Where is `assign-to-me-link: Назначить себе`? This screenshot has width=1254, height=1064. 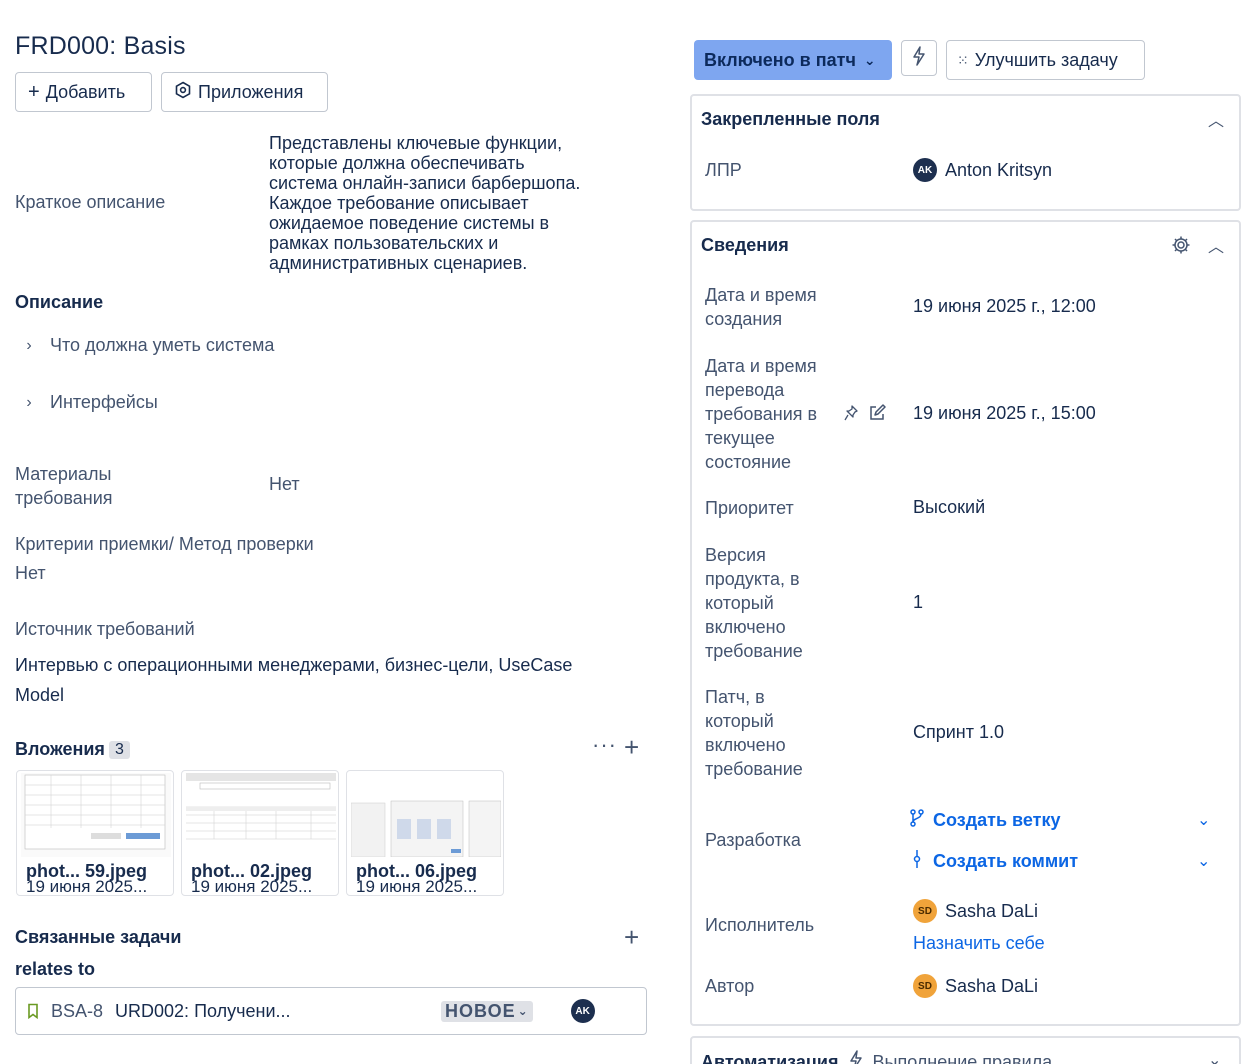 assign-to-me-link: Назначить себе is located at coordinates (979, 943).